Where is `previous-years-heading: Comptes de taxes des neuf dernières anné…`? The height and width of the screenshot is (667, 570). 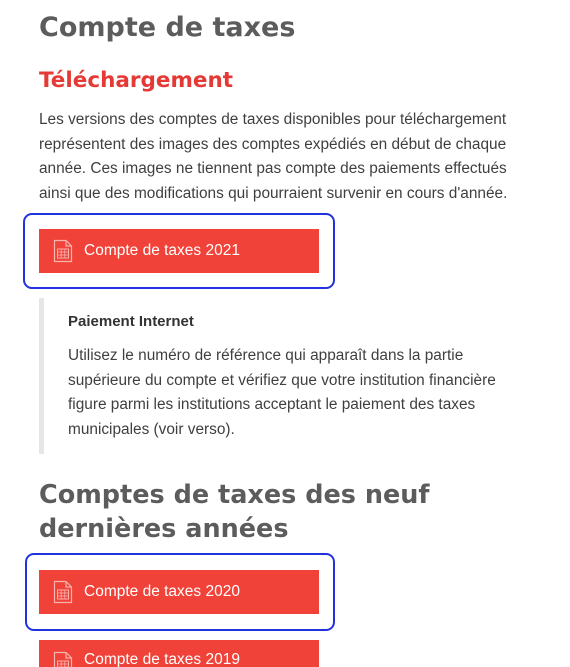 previous-years-heading: Comptes de taxes des neuf dernières anné… is located at coordinates (234, 512).